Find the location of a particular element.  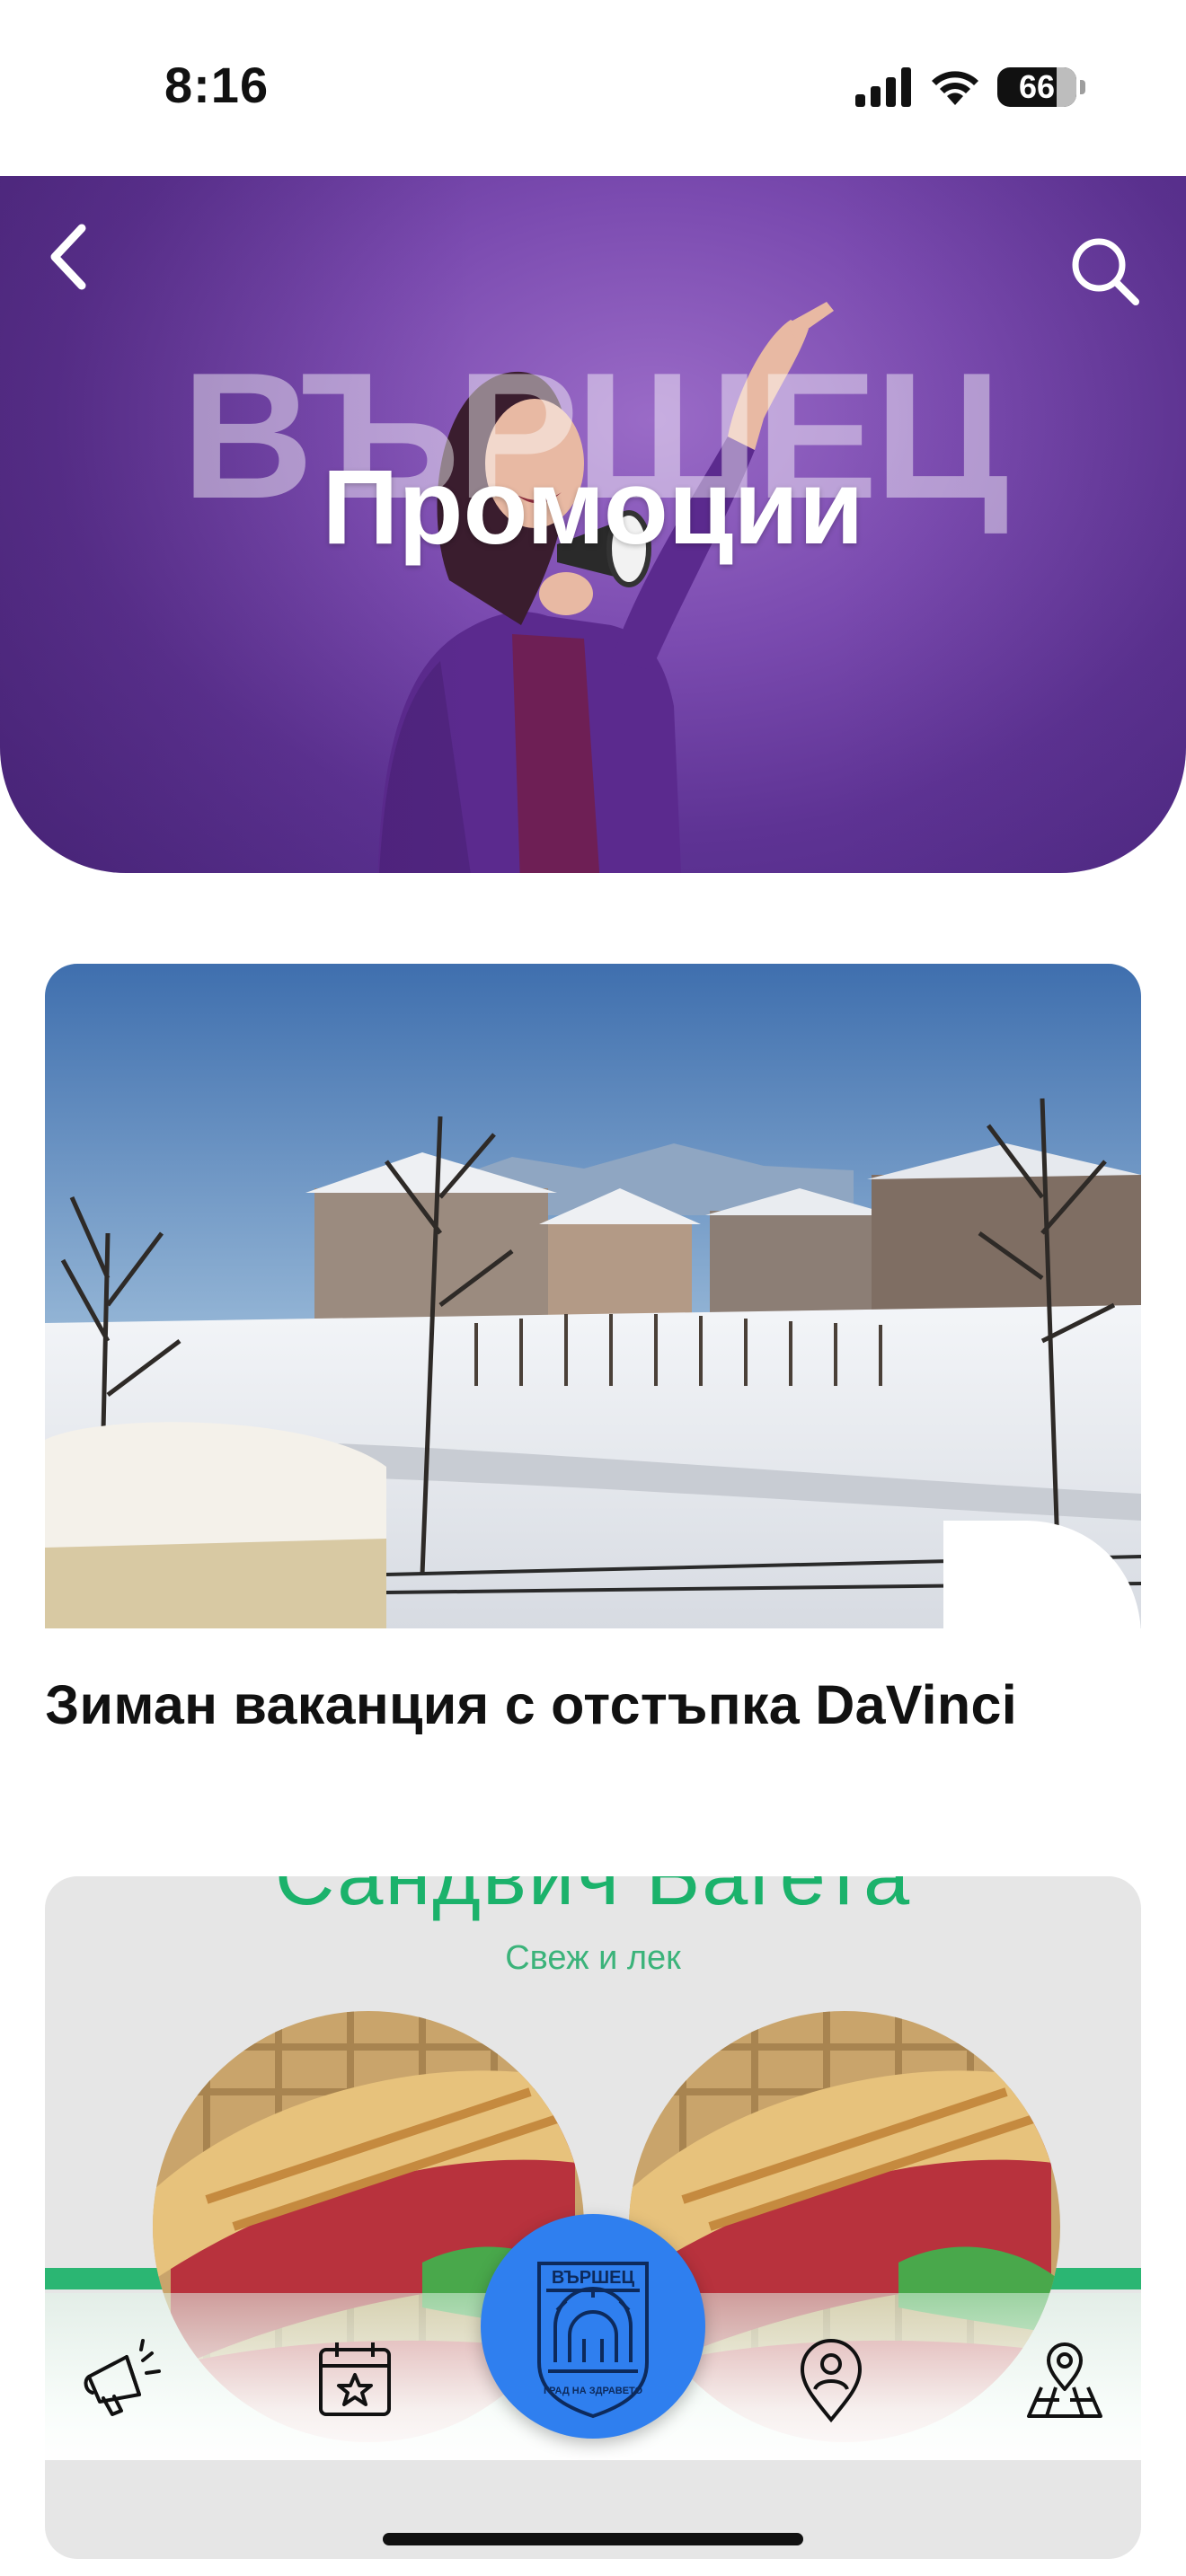

nav-events is located at coordinates (354, 2378).